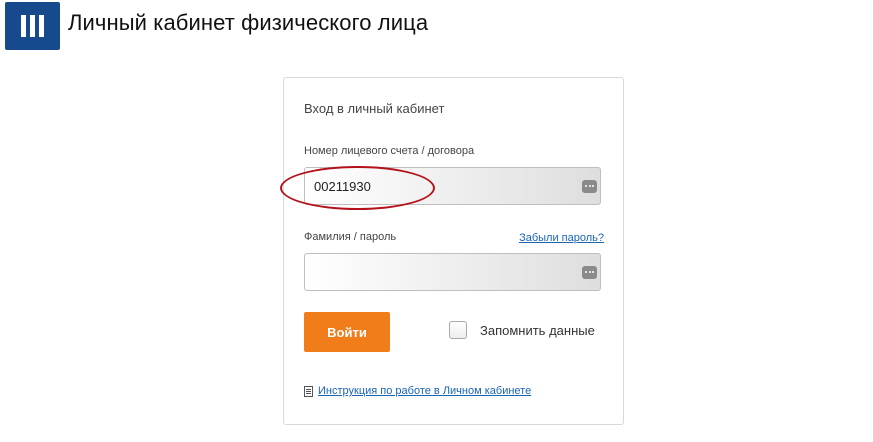 This screenshot has height=442, width=873. I want to click on document-icon, so click(308, 391).